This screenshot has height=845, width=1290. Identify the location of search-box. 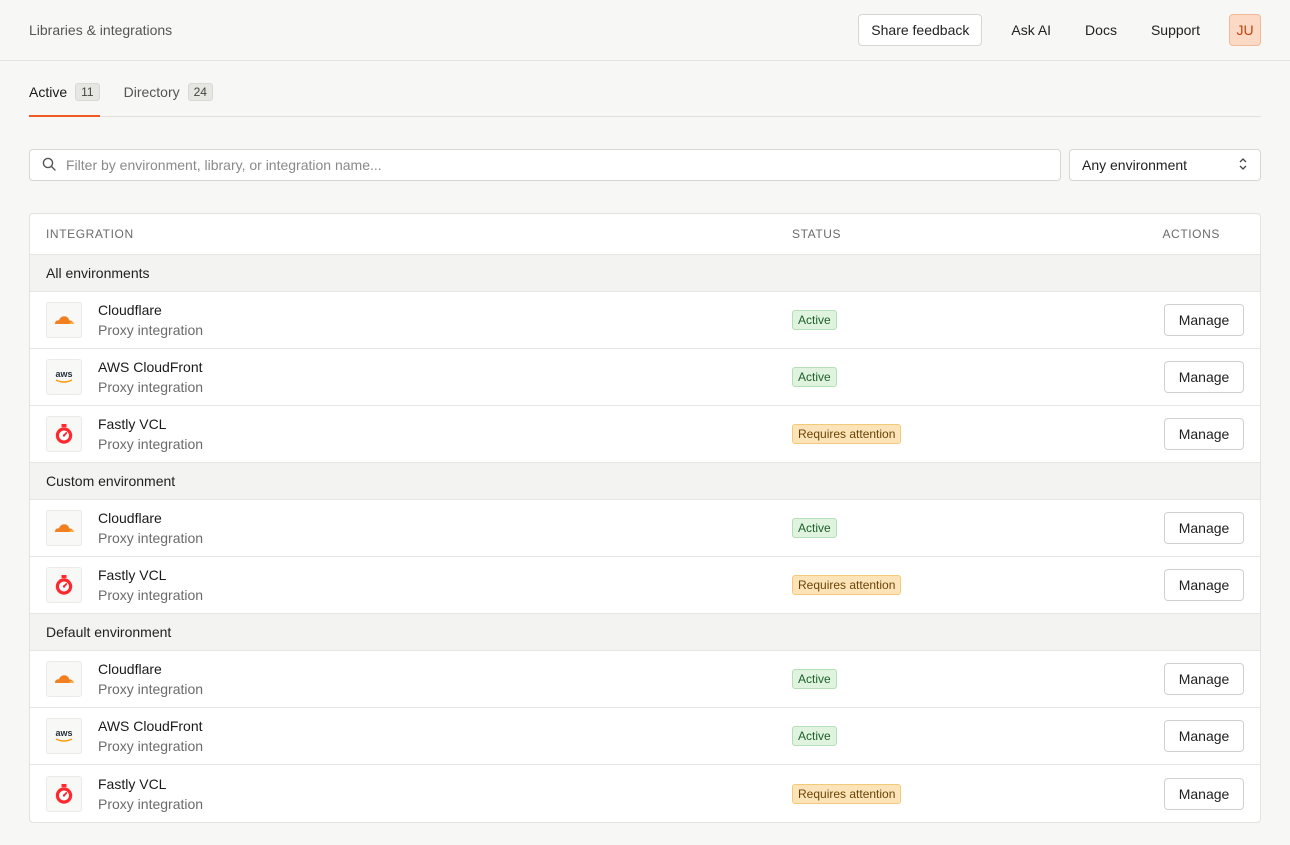
(545, 165).